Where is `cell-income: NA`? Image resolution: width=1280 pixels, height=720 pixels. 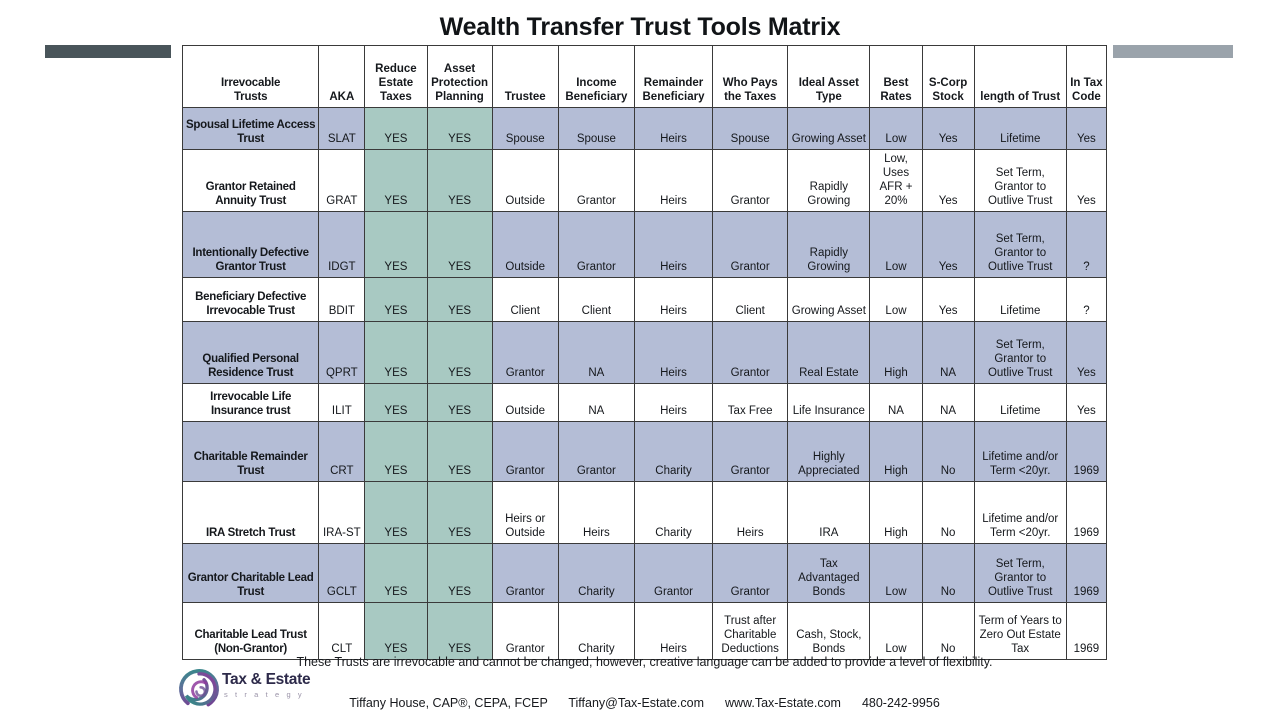
cell-income: NA is located at coordinates (596, 352).